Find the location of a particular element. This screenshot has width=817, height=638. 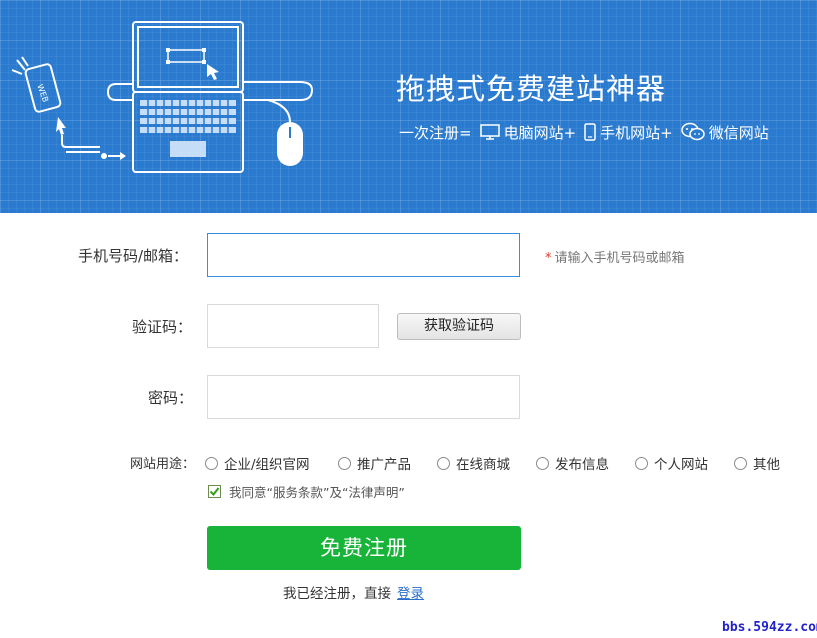

phone-email-hint: * 请输入手机号码或邮箱 is located at coordinates (615, 256).